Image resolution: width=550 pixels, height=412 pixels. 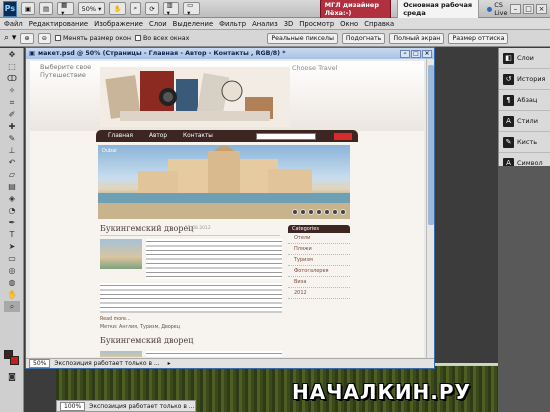 I want to click on quick-mask-icon: ◙, so click(x=12, y=376).